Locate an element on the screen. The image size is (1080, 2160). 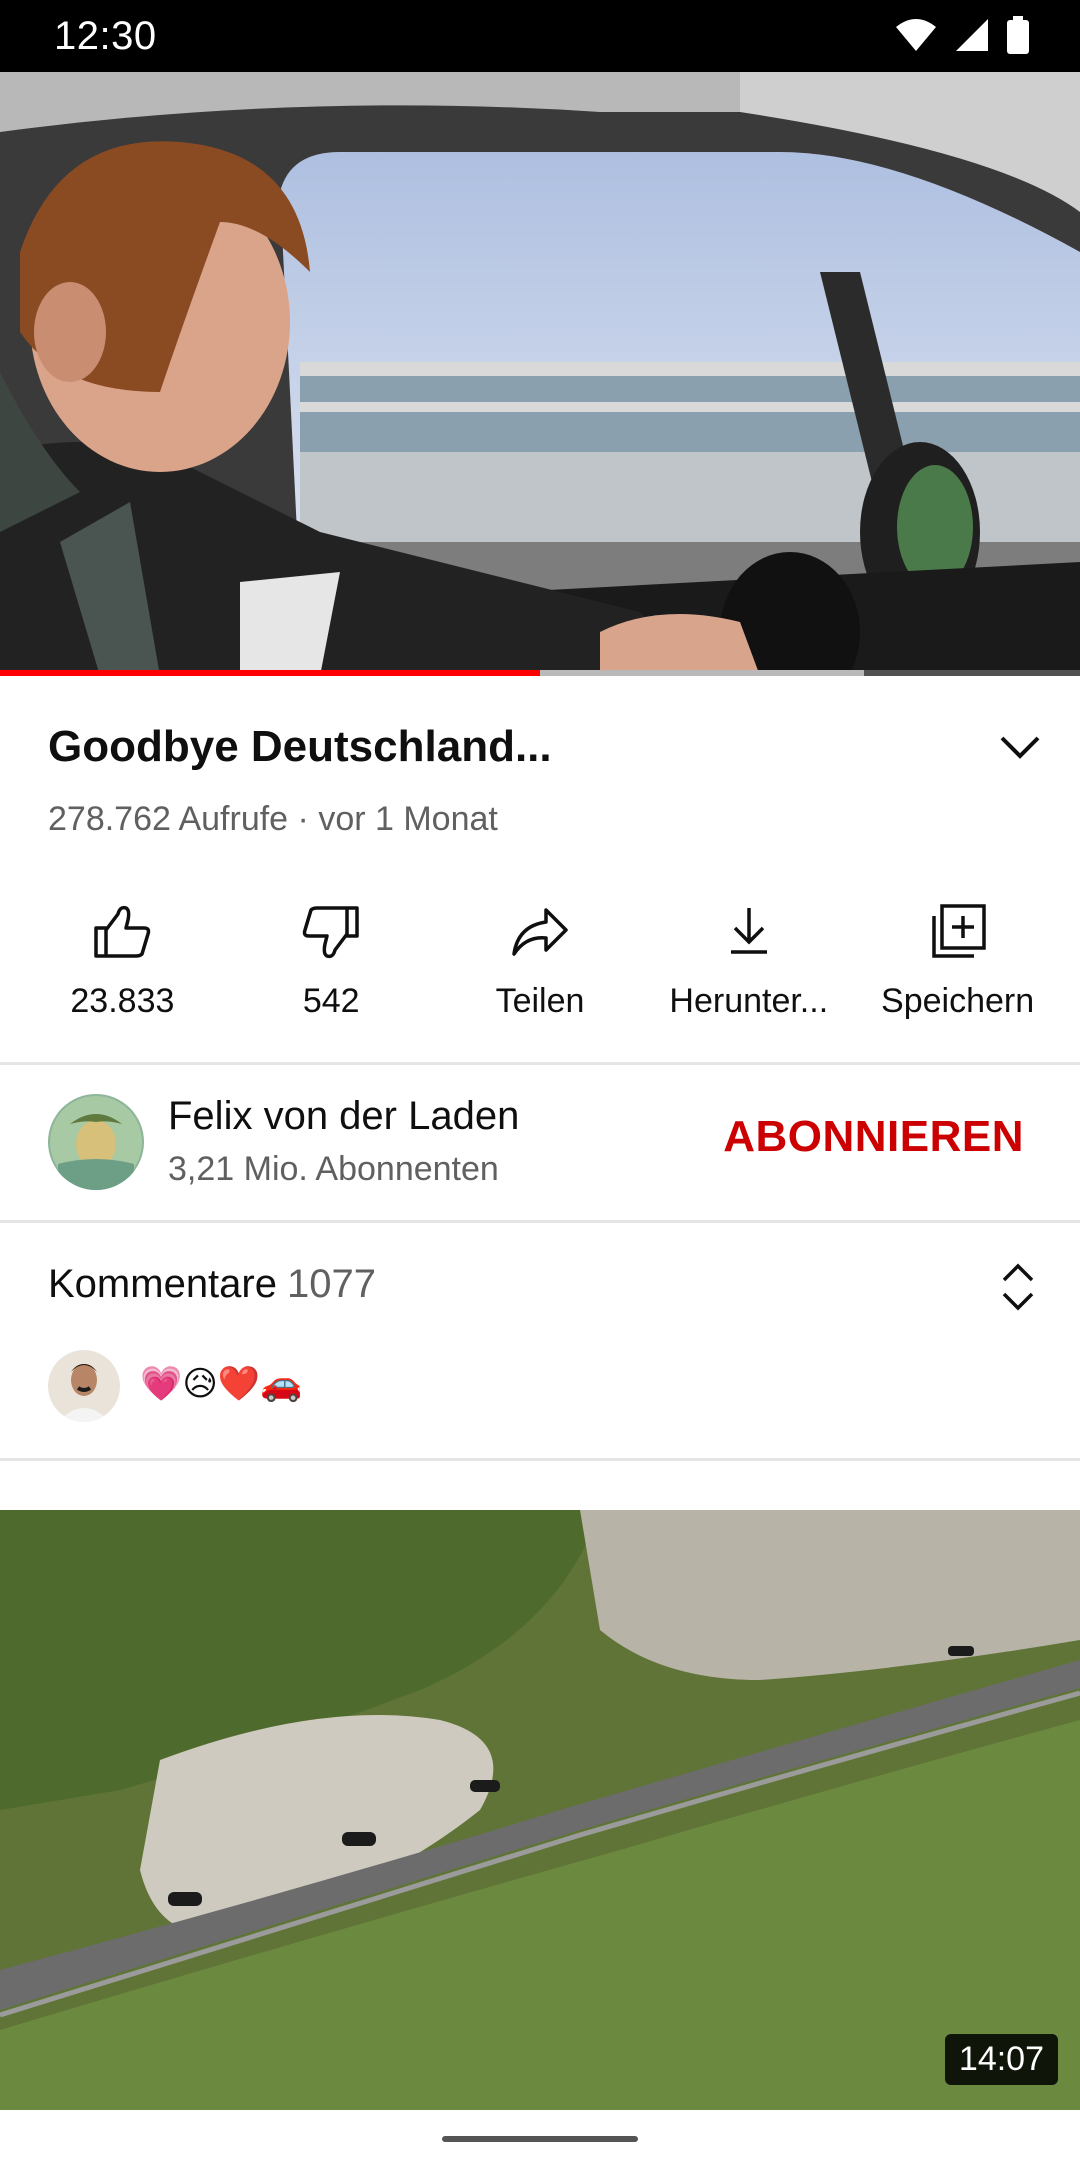
cellular-signal-icon is located at coordinates (972, 35).